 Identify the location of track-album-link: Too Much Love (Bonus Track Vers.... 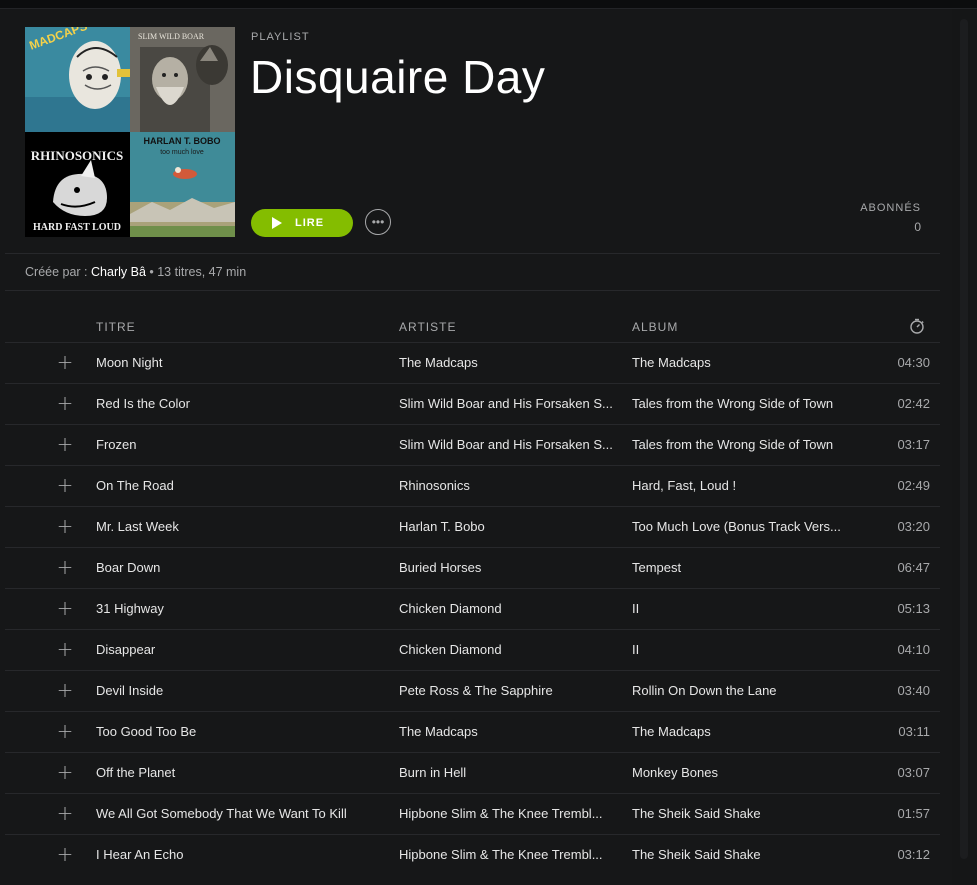
(744, 526).